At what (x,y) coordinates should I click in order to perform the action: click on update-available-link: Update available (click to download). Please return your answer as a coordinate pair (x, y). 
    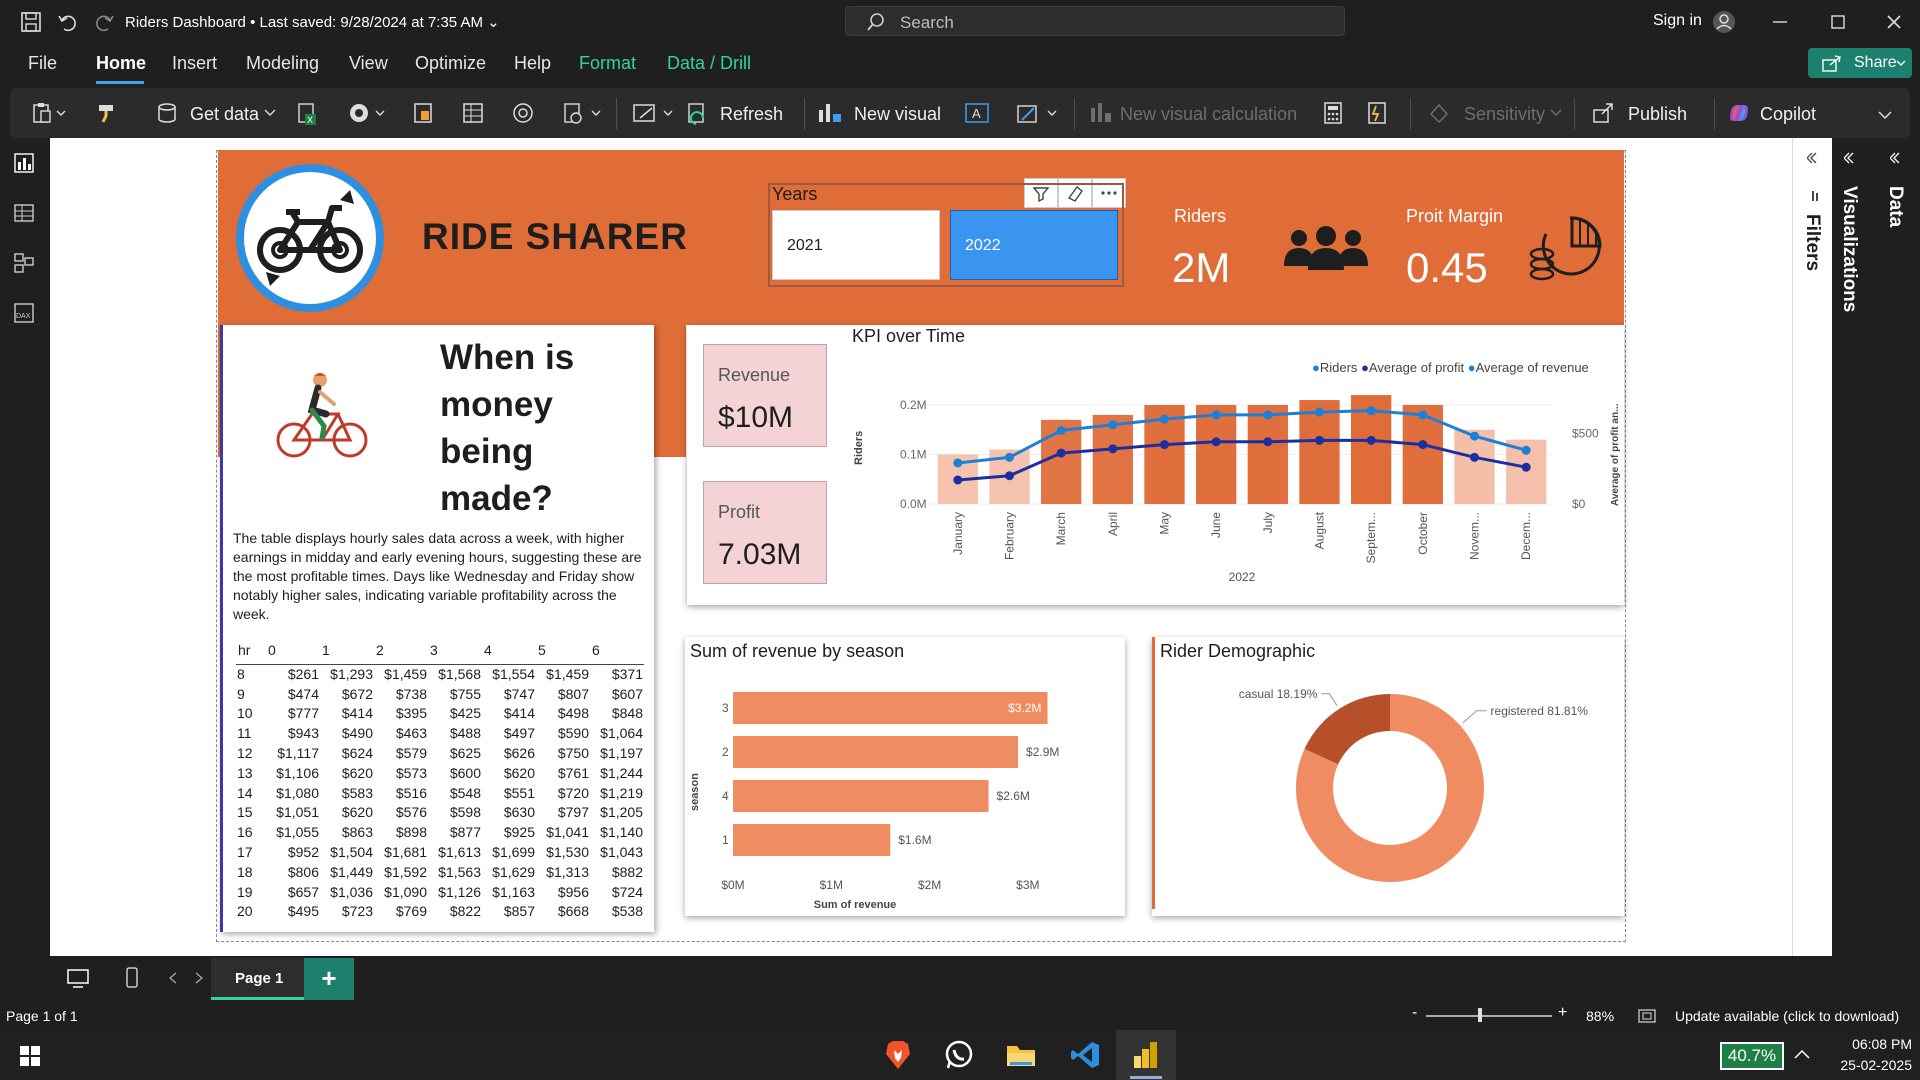
    Looking at the image, I should click on (1787, 1016).